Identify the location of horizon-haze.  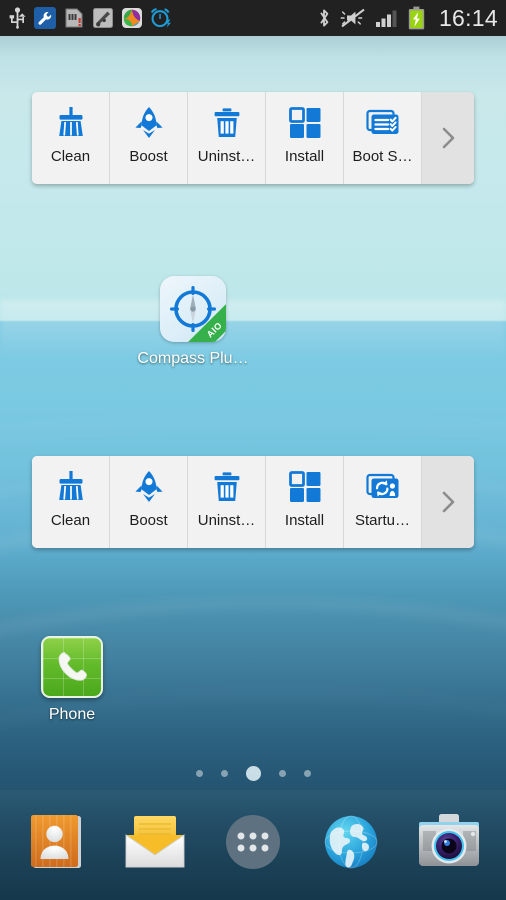
(253, 330).